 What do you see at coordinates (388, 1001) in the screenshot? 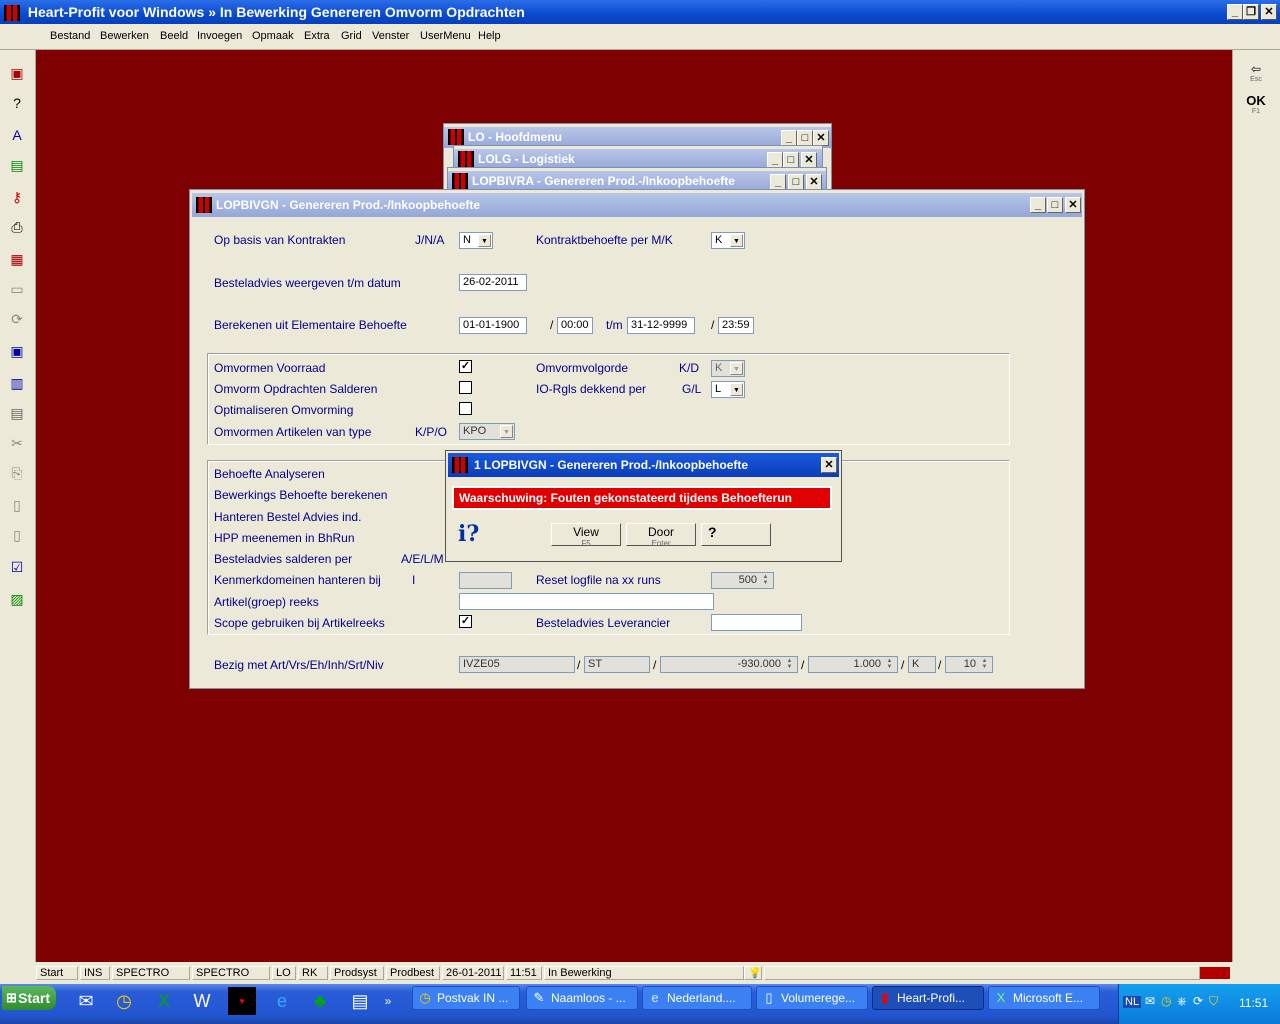
I see `chevron-icon: »` at bounding box center [388, 1001].